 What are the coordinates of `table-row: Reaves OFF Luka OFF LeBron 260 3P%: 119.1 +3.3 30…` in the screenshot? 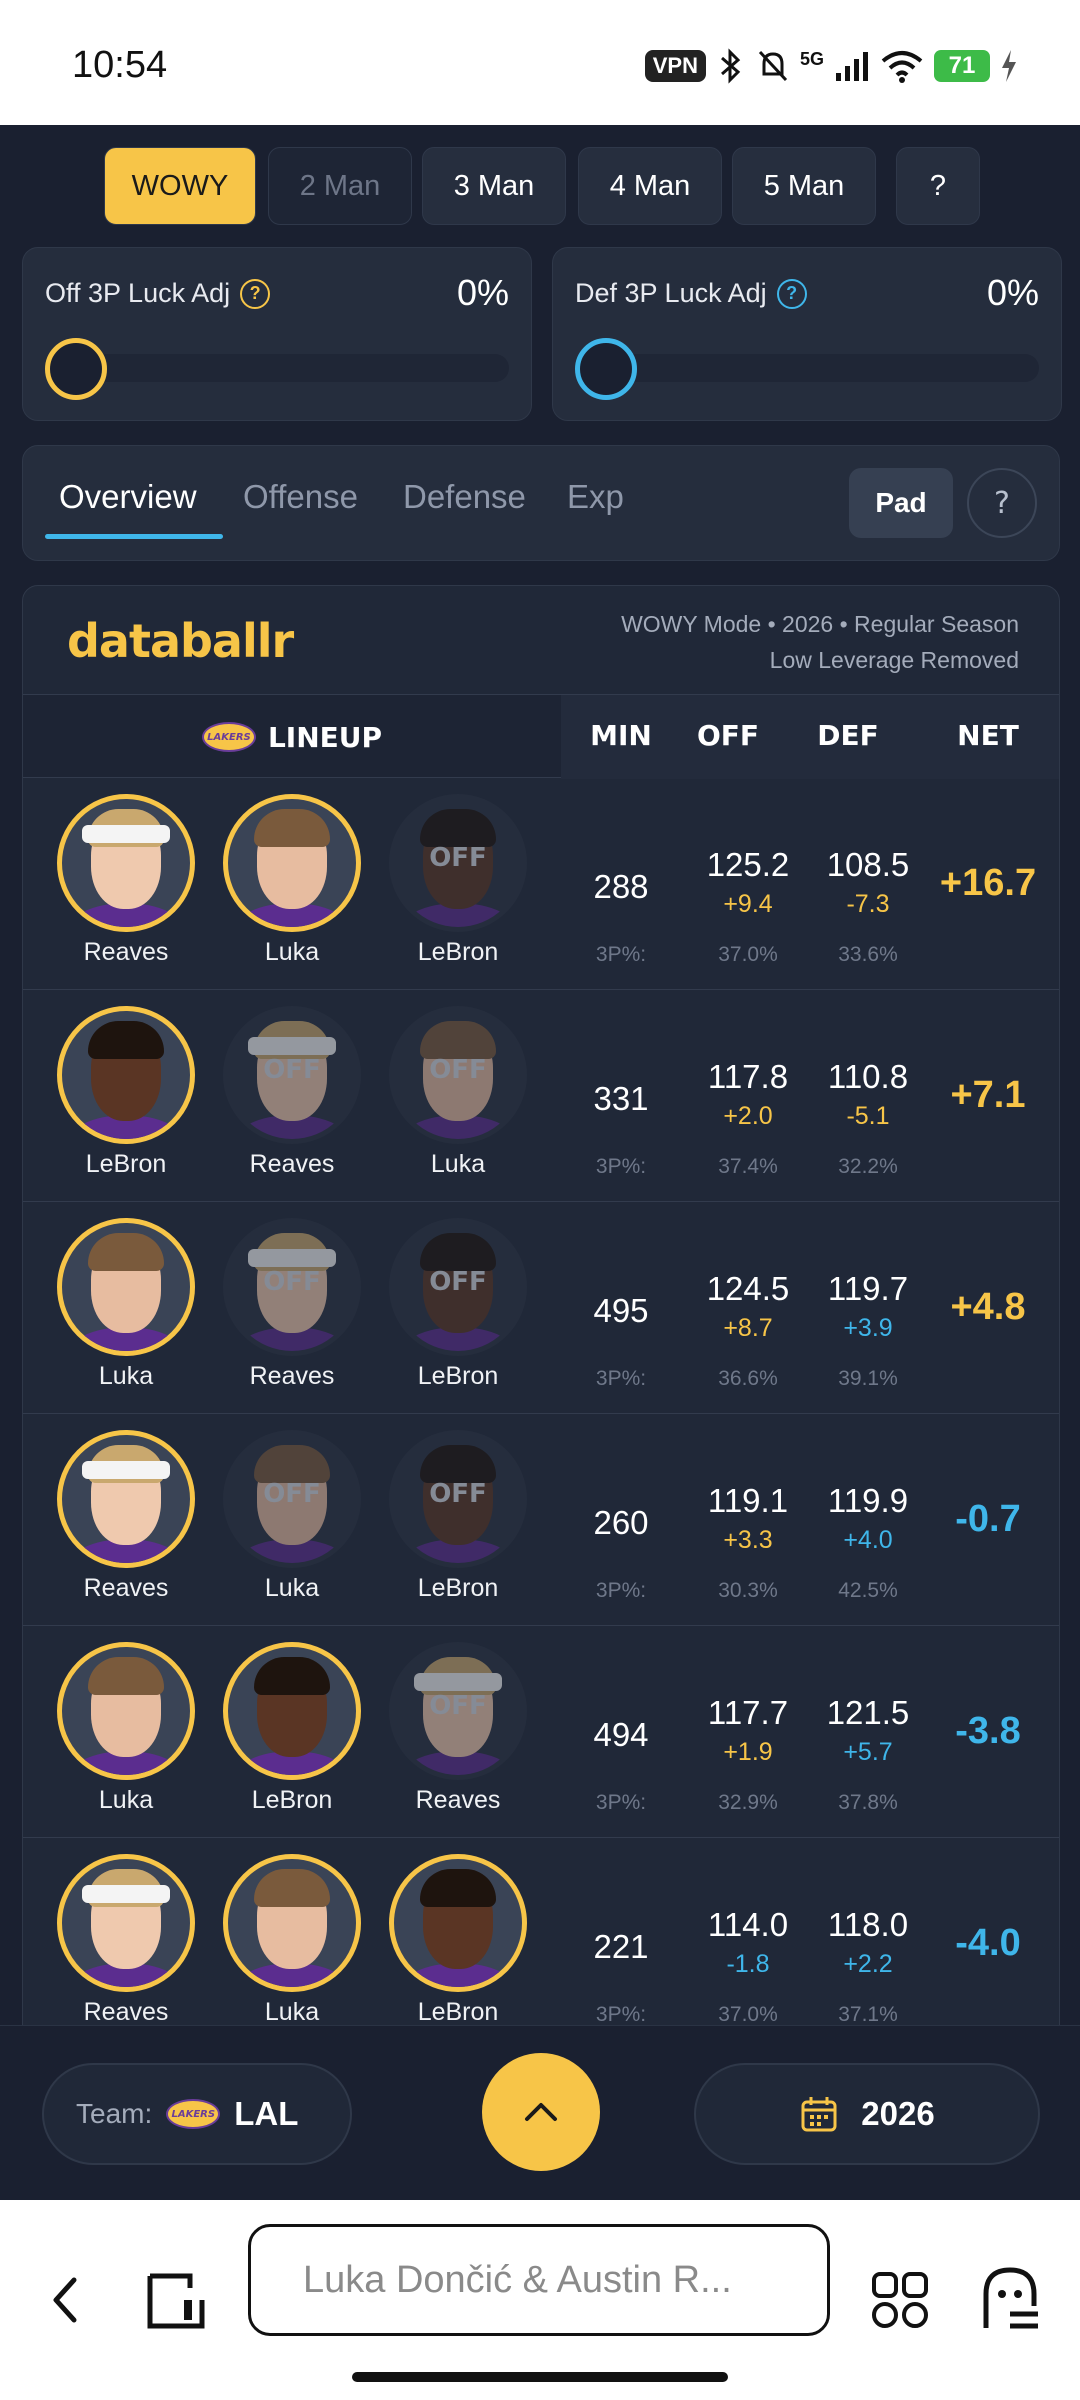 It's located at (541, 1520).